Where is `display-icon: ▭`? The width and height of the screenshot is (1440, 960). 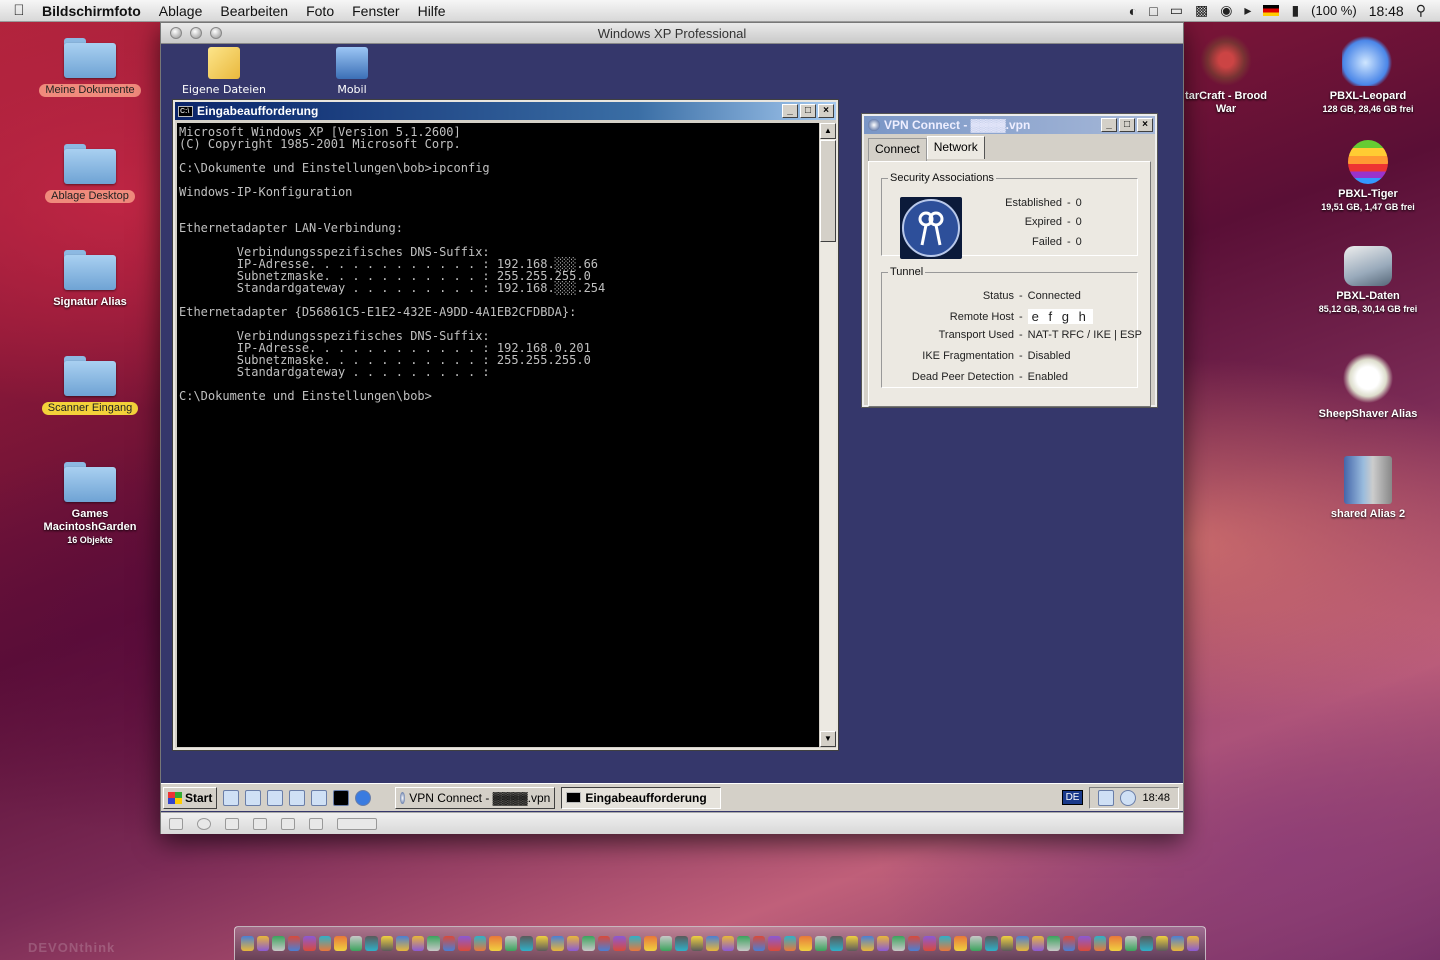 display-icon: ▭ is located at coordinates (1176, 10).